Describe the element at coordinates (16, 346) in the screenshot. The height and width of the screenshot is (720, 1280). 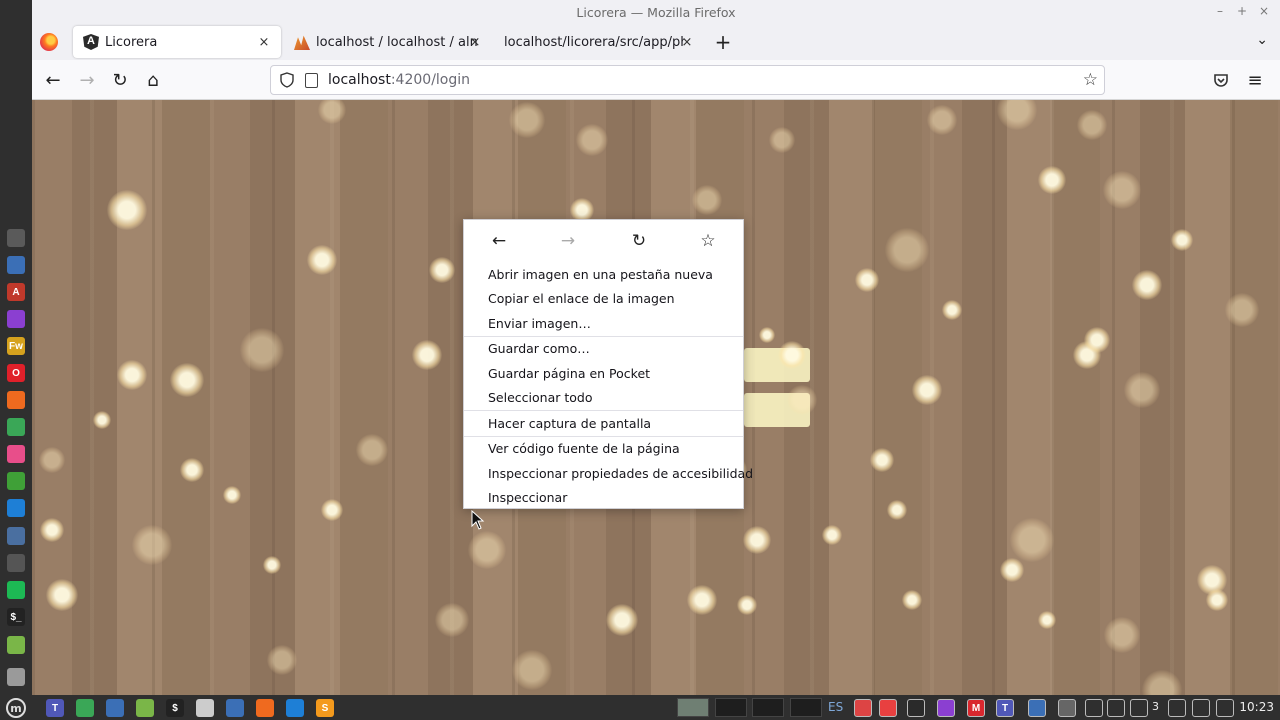
I see `fireworks-icon: Fw` at that location.